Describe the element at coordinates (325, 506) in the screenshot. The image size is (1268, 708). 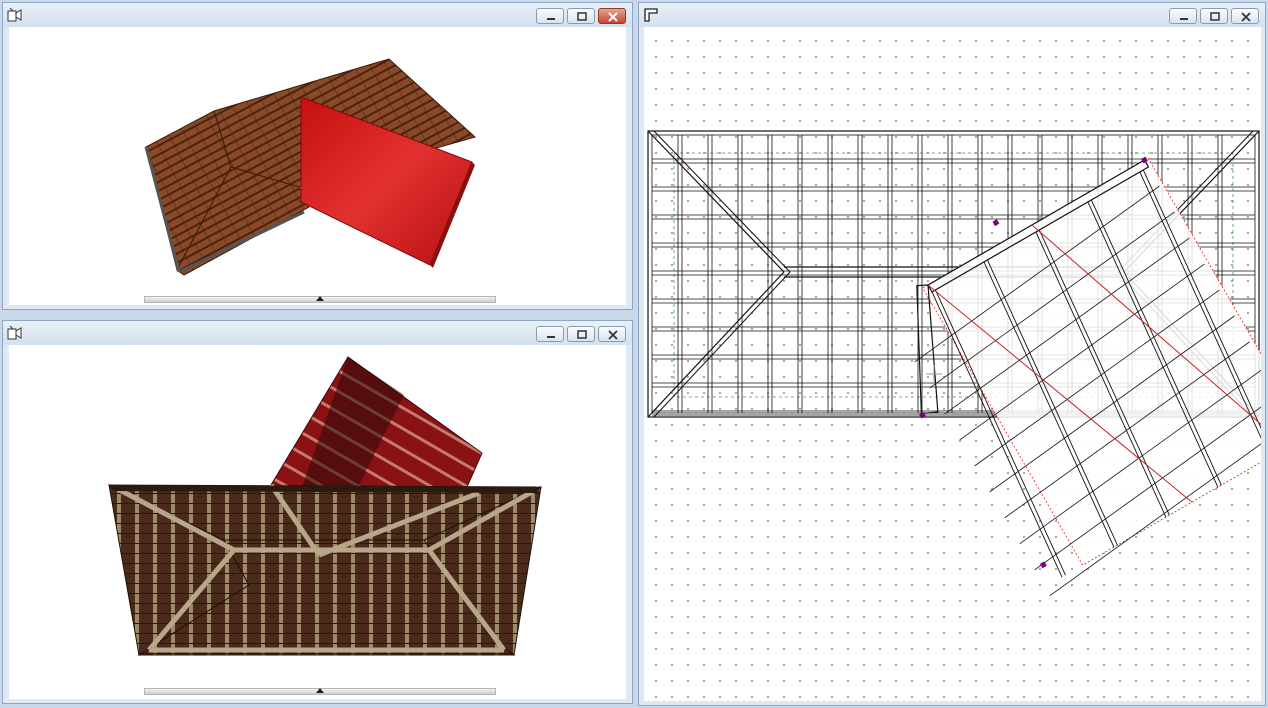
I see `roof-framing-3d` at that location.